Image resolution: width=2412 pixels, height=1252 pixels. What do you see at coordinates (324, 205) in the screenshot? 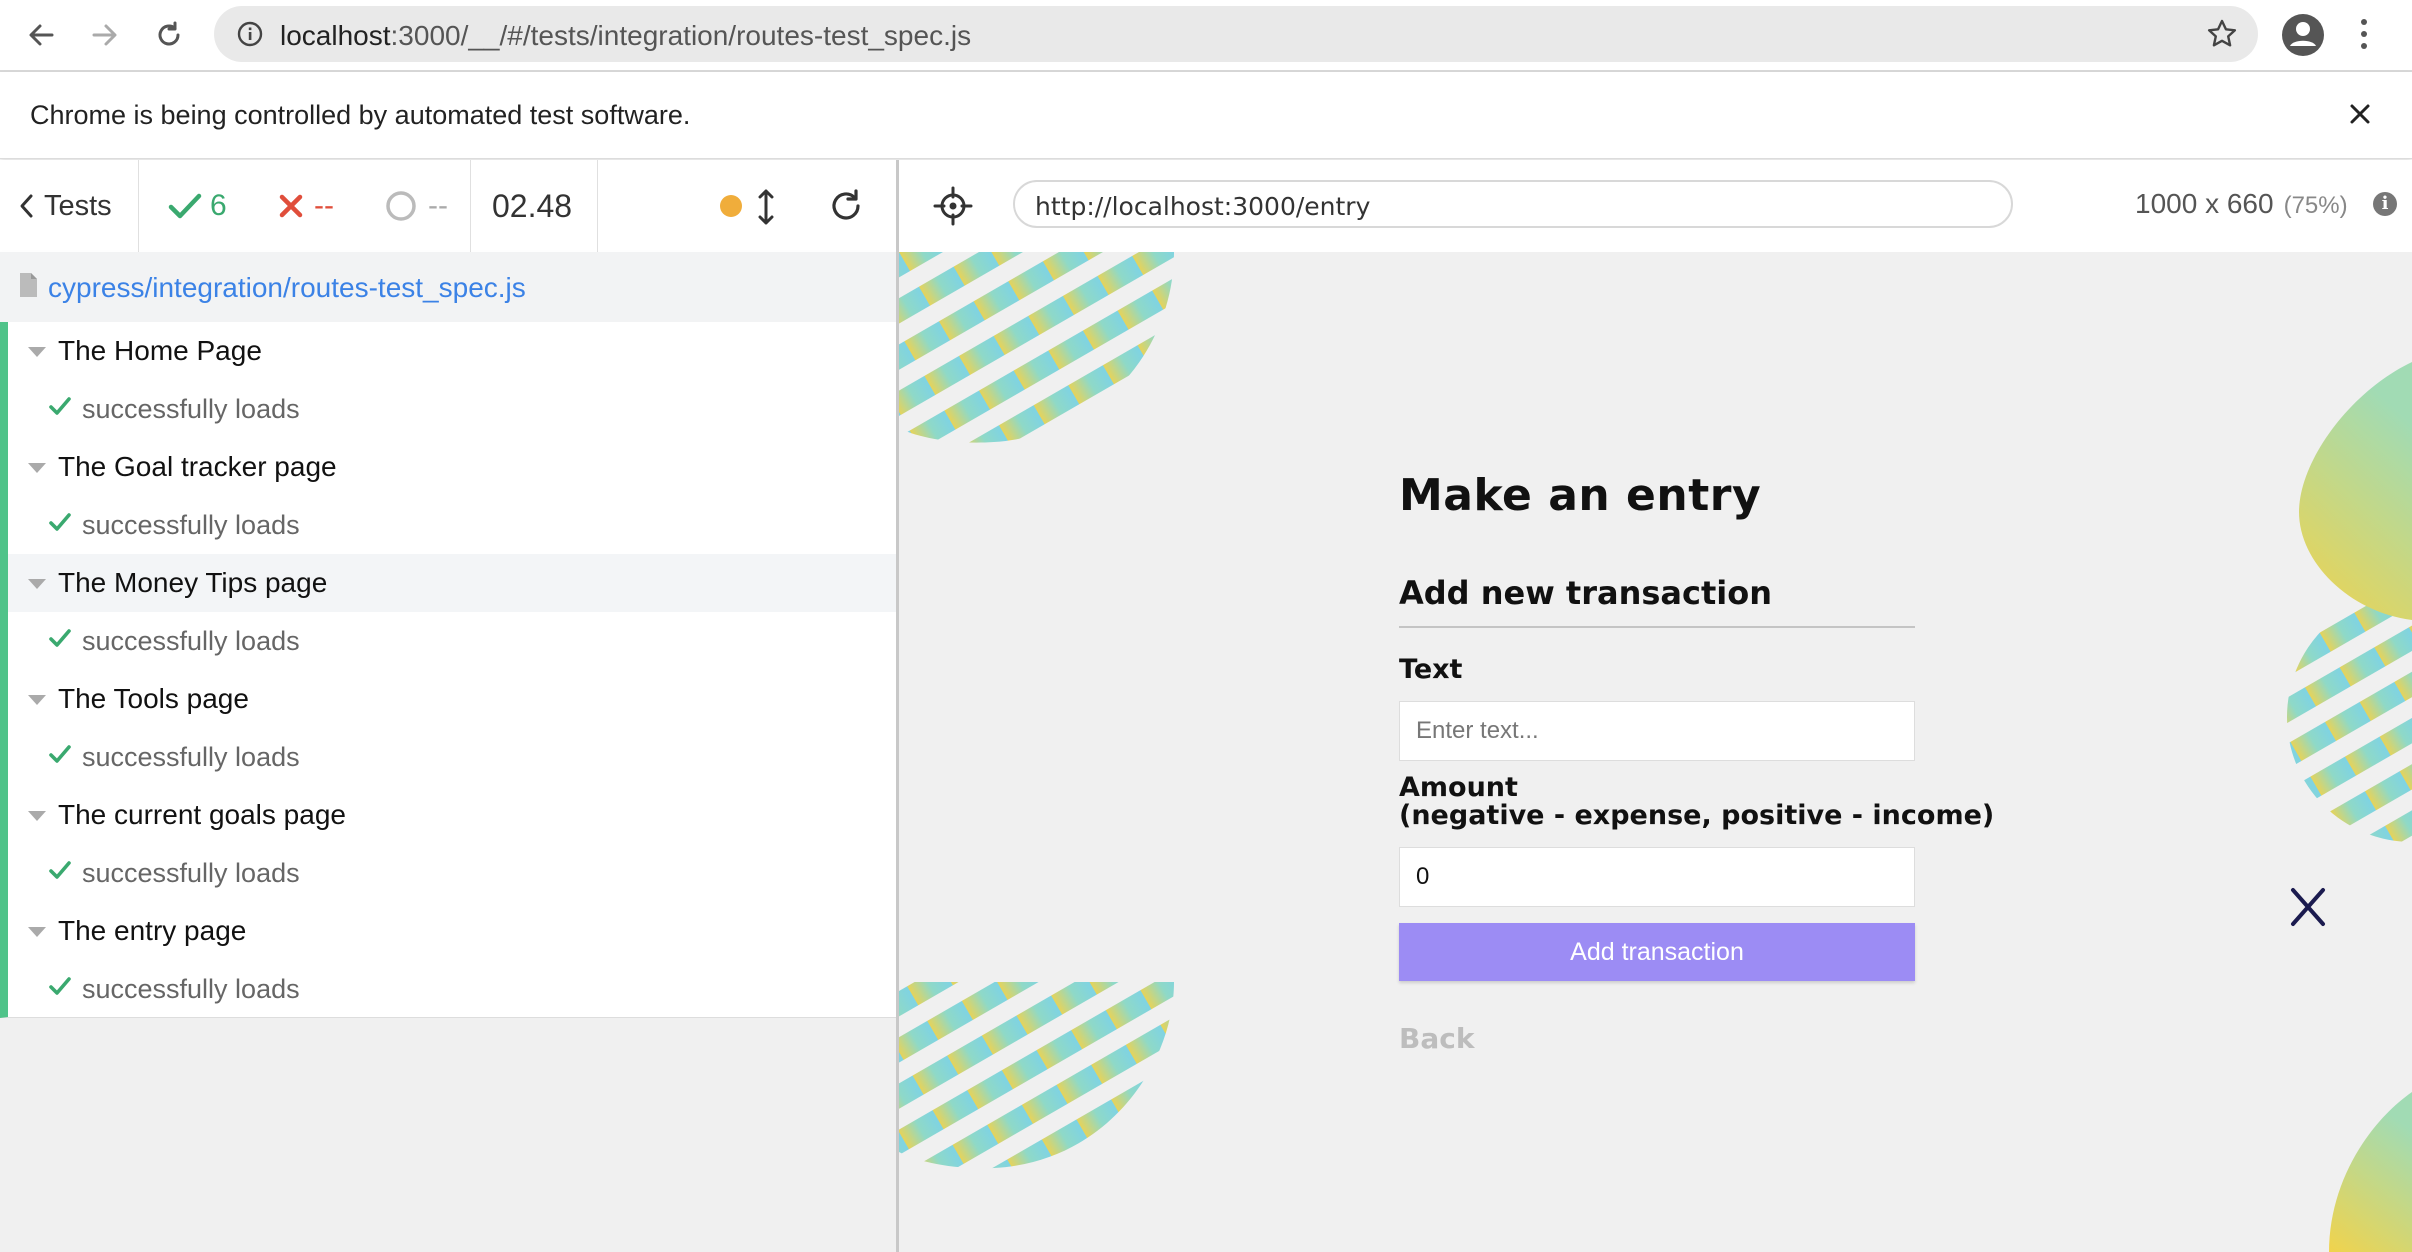
I see `failed-count: --` at bounding box center [324, 205].